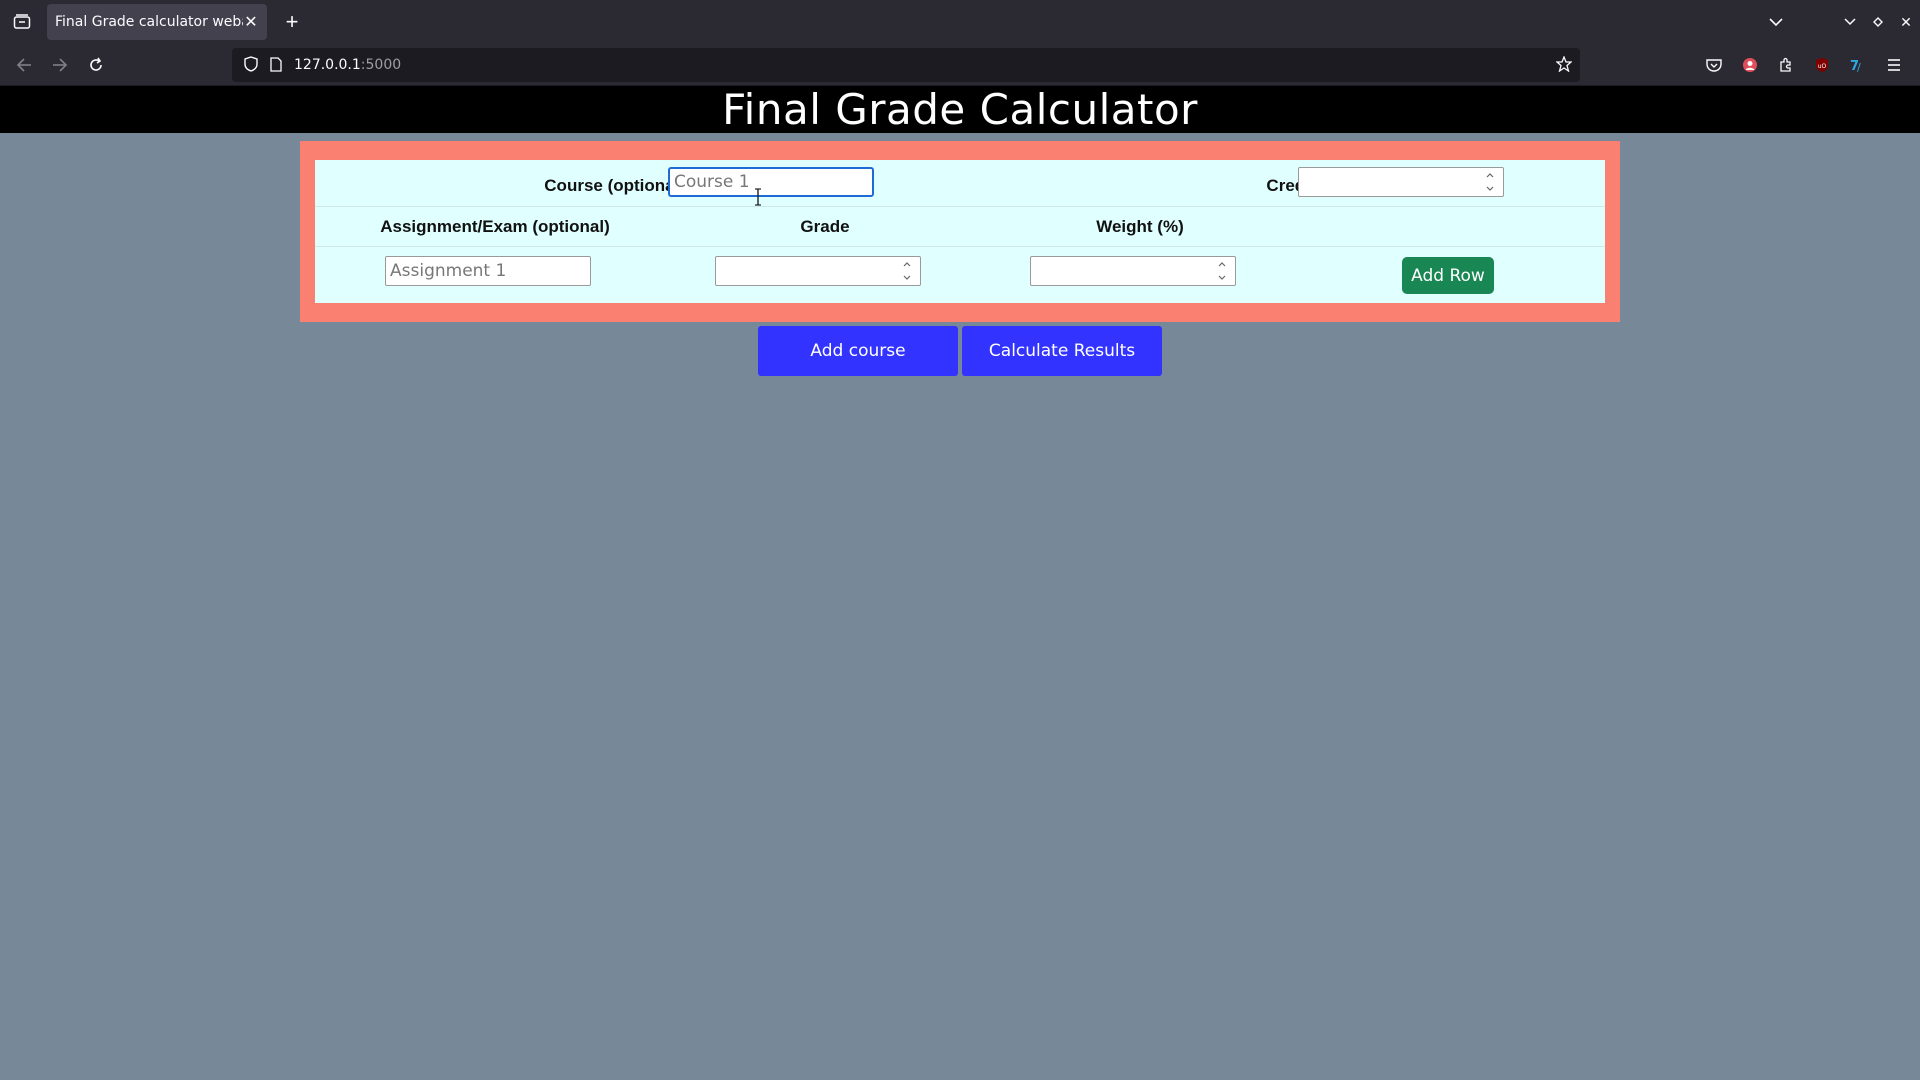 The height and width of the screenshot is (1080, 1920). Describe the element at coordinates (1850, 22) in the screenshot. I see `minimize-icon` at that location.